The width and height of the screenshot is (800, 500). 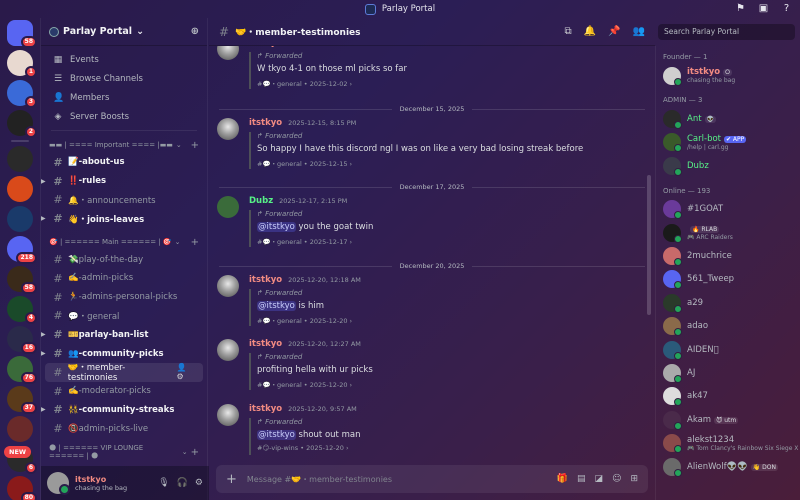 I want to click on microphone-icon: 🎙, so click(x=163, y=483).